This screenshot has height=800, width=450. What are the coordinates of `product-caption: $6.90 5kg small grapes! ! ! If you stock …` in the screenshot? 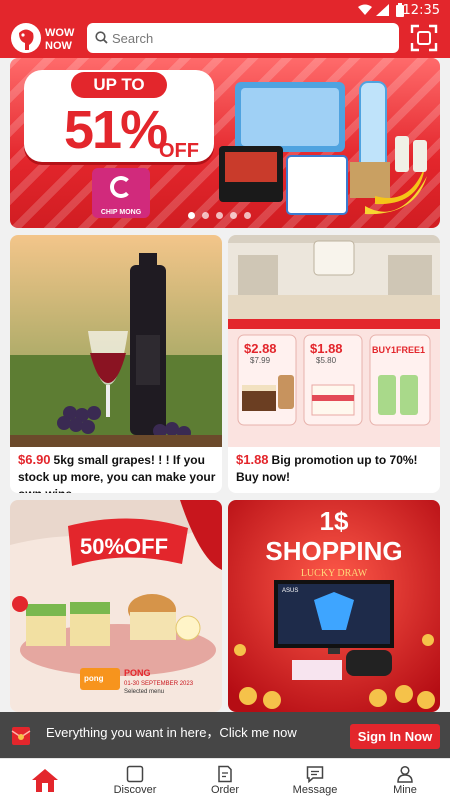 It's located at (117, 472).